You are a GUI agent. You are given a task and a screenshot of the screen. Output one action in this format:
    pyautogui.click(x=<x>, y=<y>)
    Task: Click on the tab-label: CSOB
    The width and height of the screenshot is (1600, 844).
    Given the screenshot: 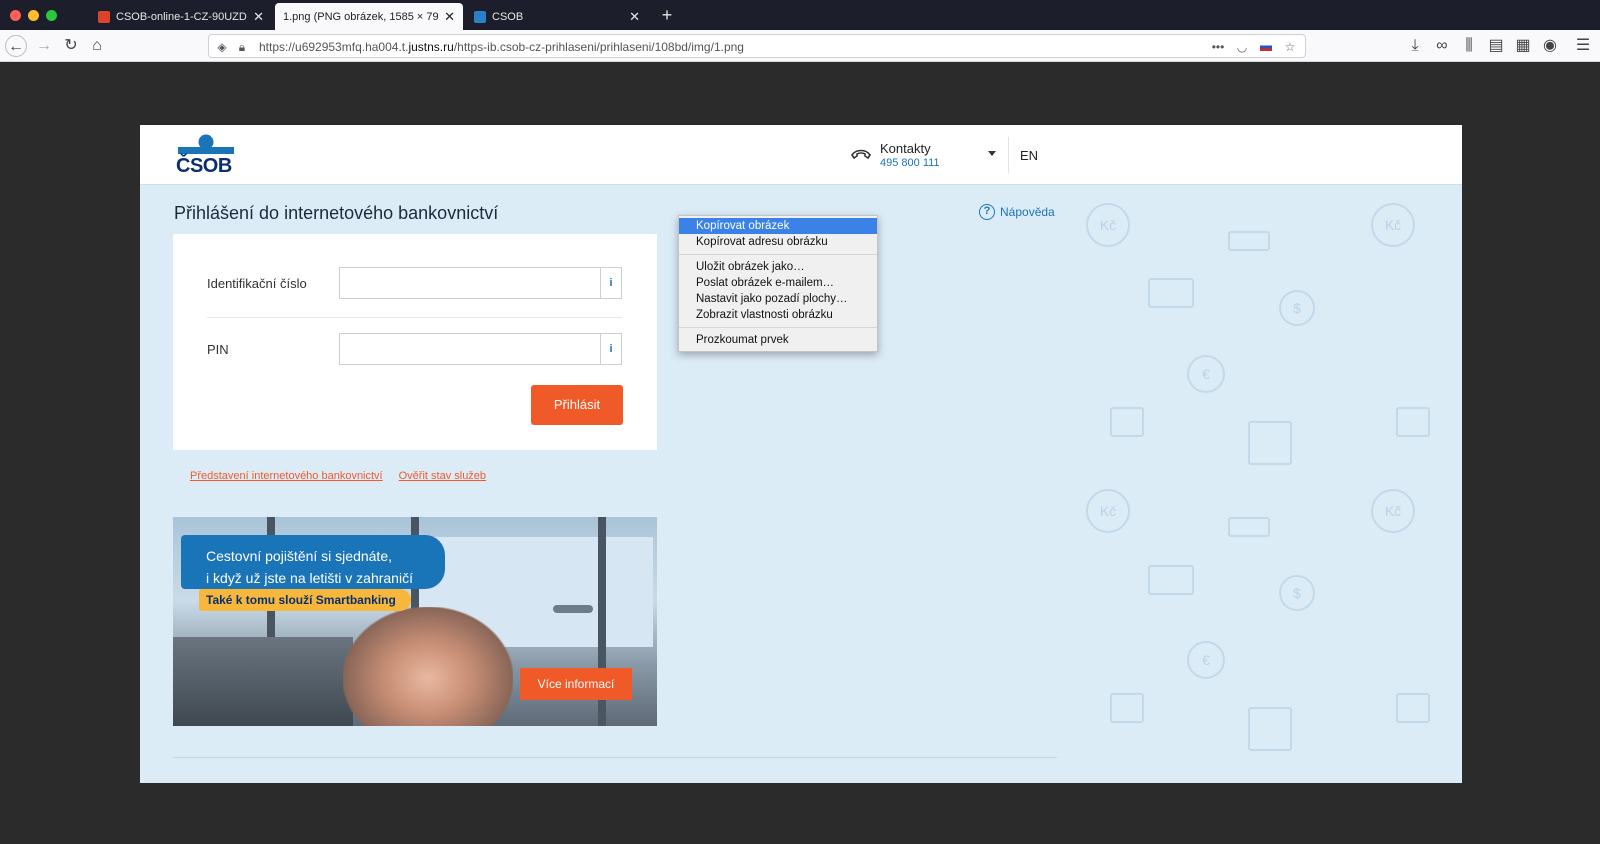 What is the action you would take?
    pyautogui.click(x=508, y=16)
    